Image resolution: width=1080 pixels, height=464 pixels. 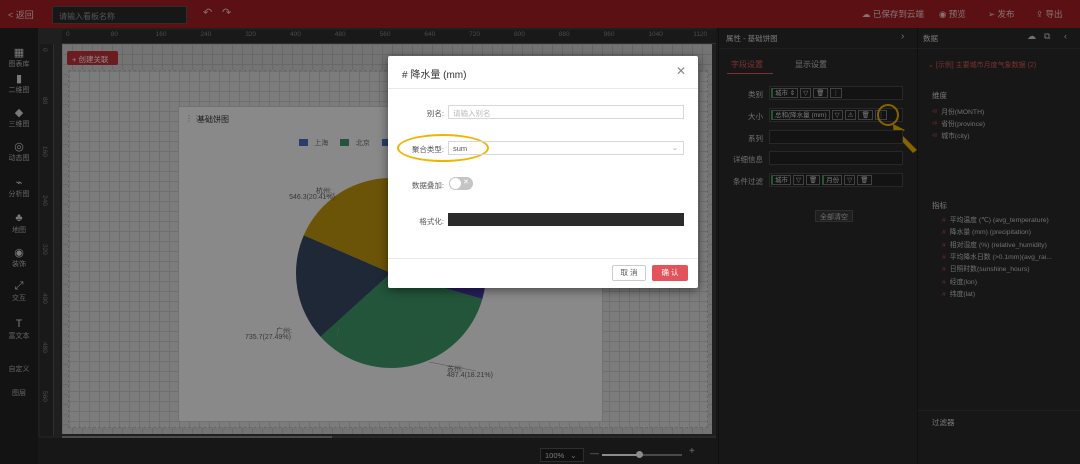 I want to click on stack-toggle: ✕, so click(x=461, y=183).